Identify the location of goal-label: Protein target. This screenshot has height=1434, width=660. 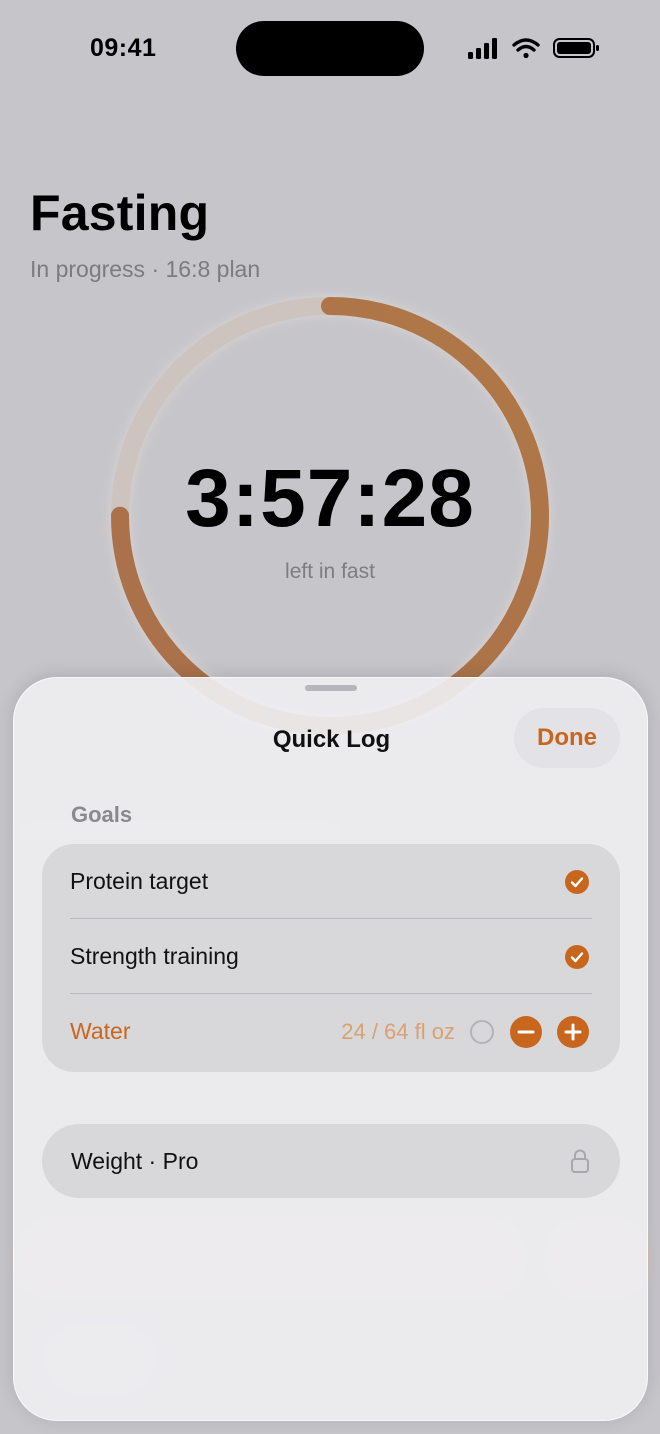
(139, 881).